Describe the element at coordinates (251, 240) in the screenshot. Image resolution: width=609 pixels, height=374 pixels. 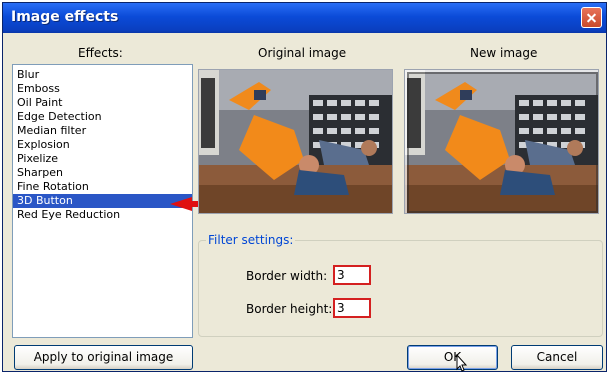
I see `filter-settings-label: Filter settings:` at that location.